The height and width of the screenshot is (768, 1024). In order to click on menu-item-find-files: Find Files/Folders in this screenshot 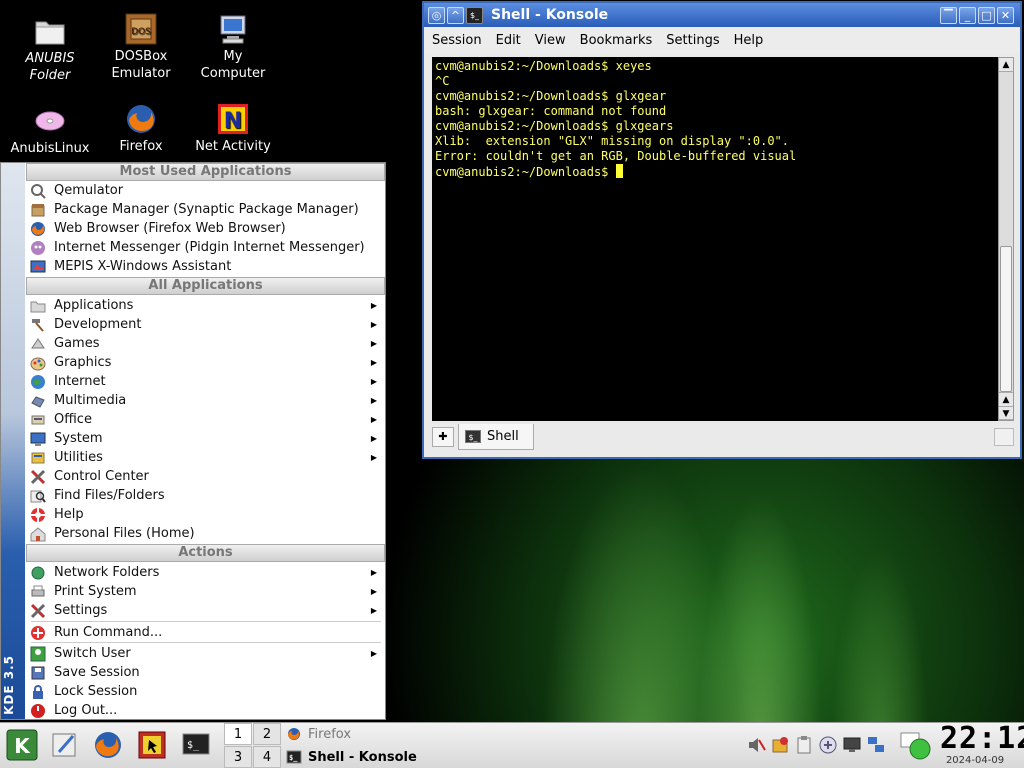, I will do `click(205, 495)`.